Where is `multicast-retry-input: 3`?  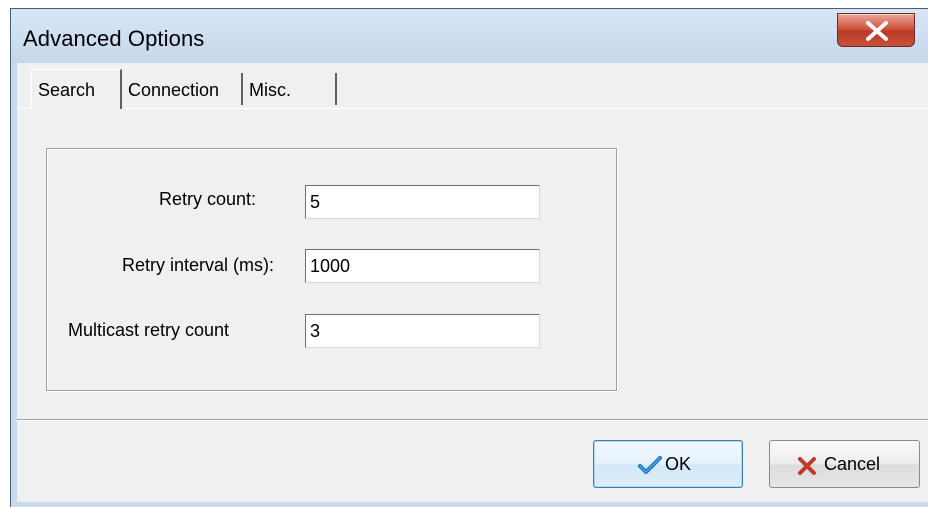
multicast-retry-input: 3 is located at coordinates (422, 331).